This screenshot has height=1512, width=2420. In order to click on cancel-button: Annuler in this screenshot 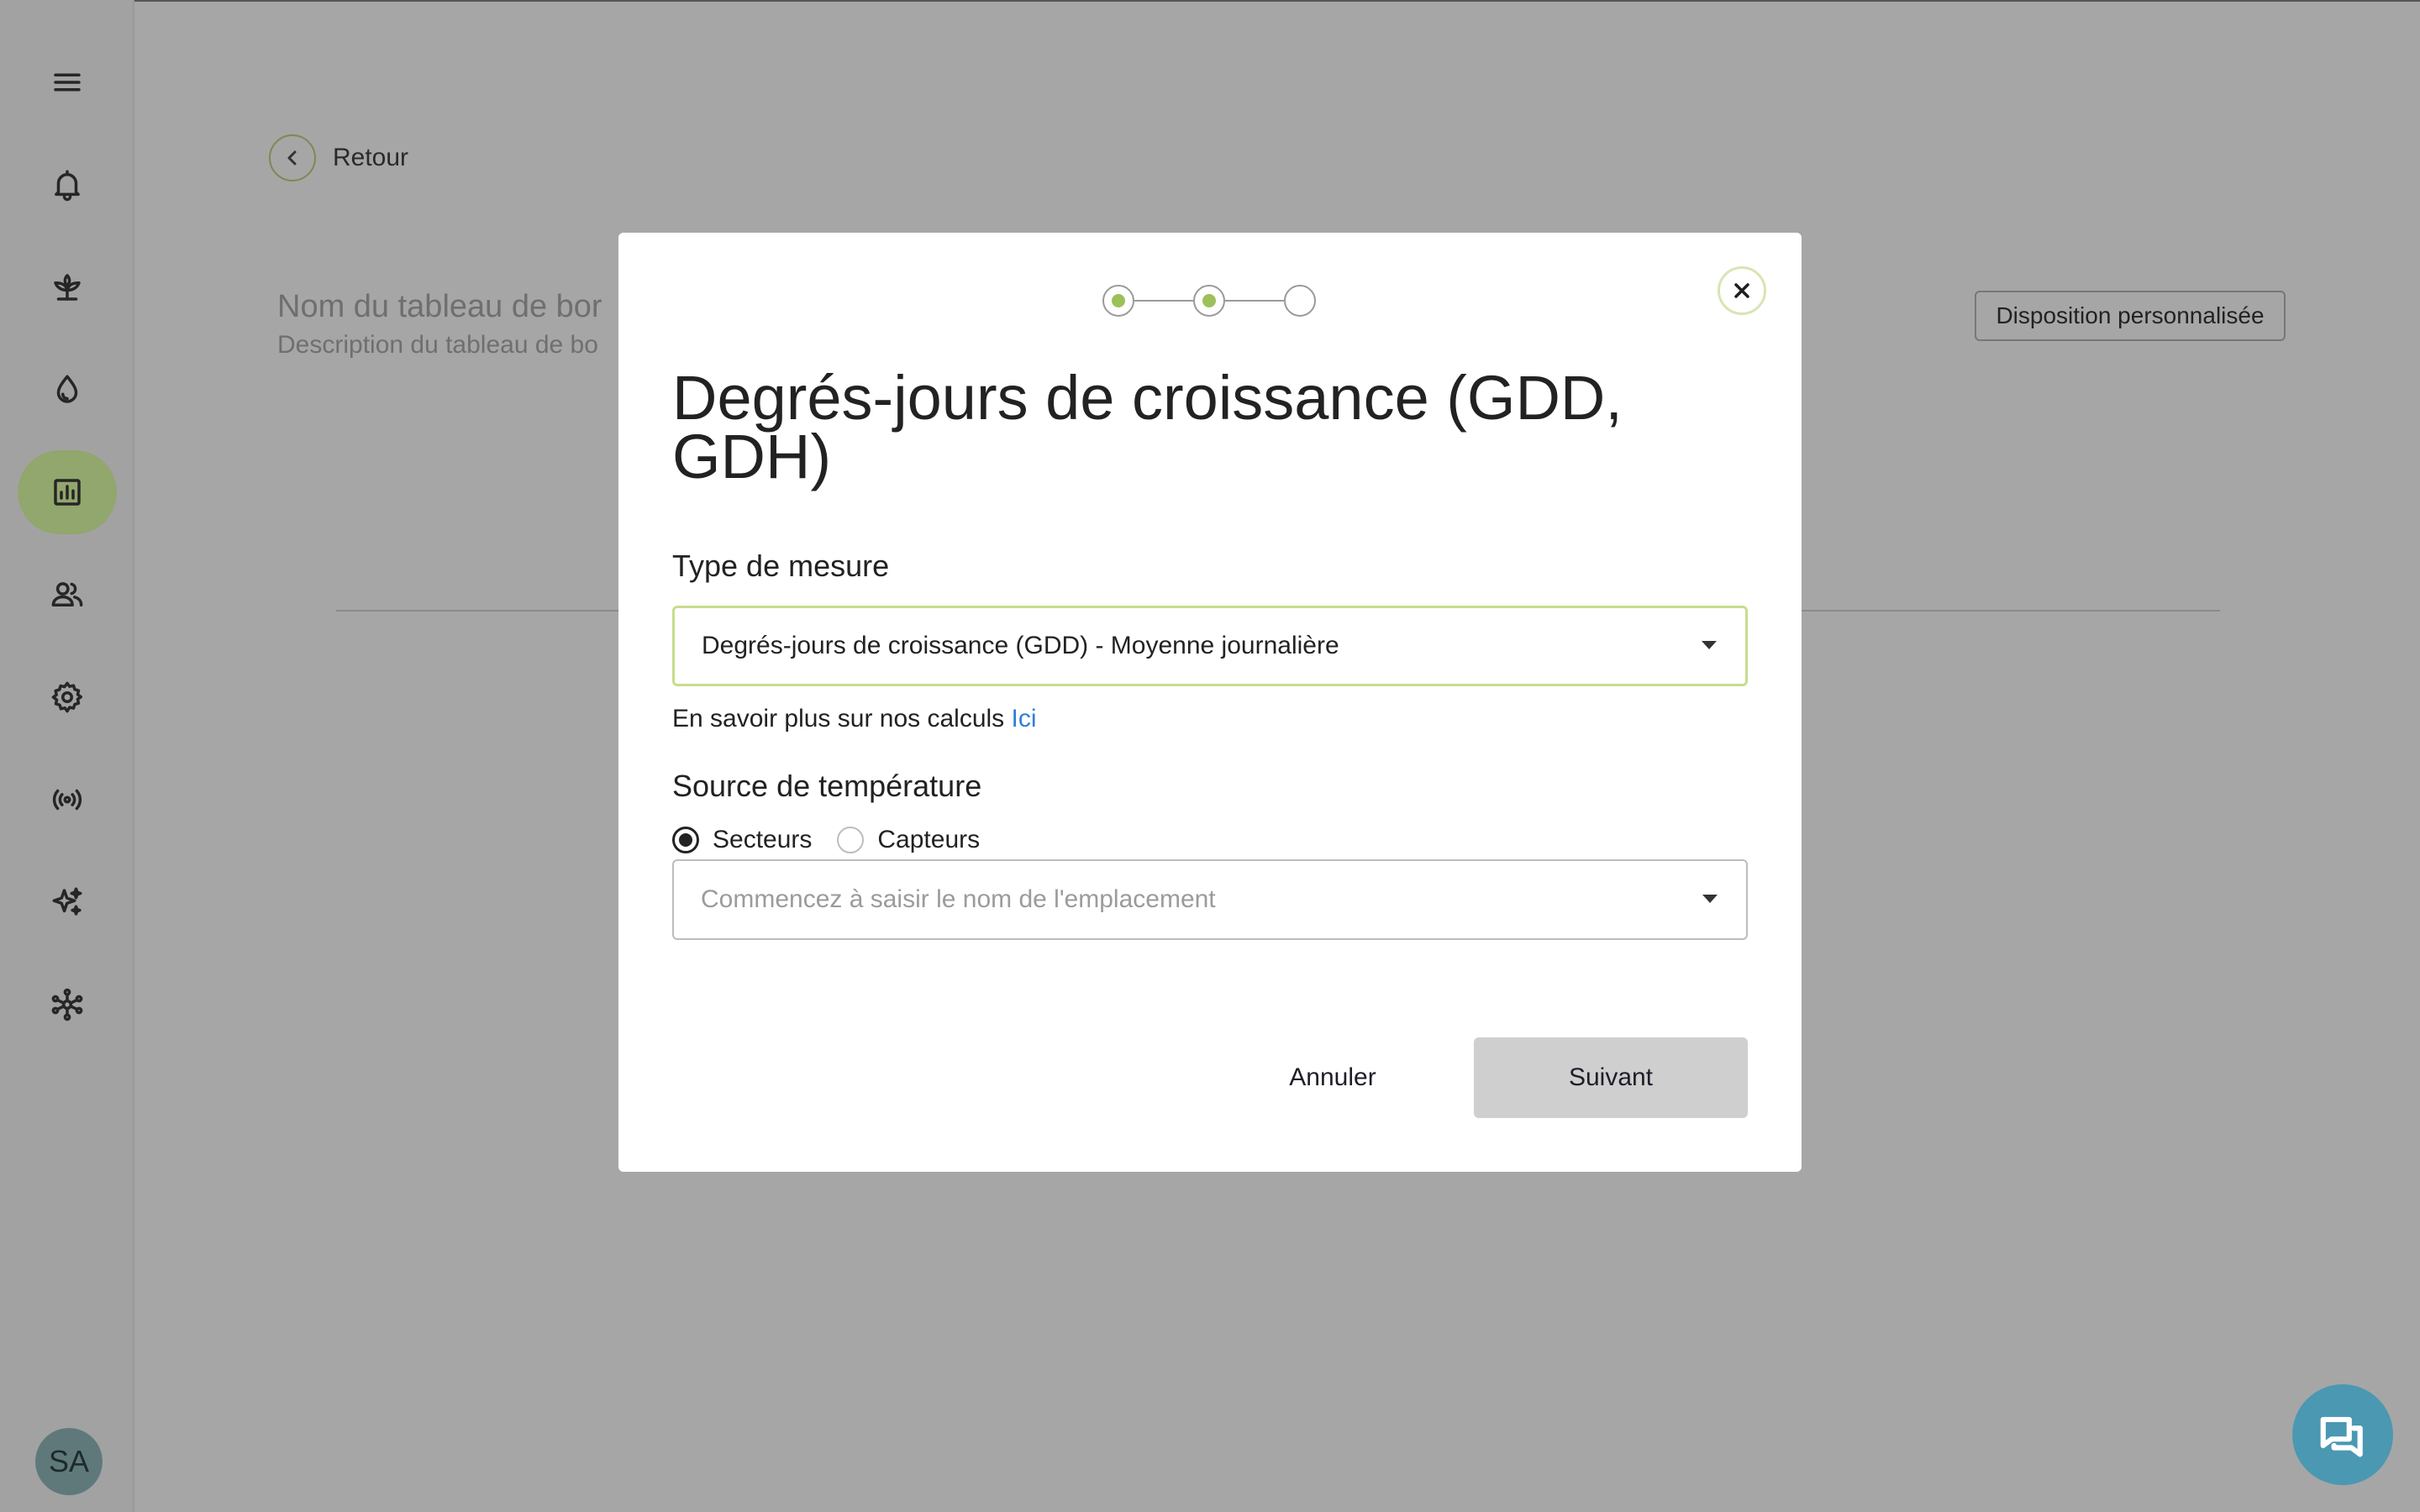, I will do `click(1332, 1077)`.